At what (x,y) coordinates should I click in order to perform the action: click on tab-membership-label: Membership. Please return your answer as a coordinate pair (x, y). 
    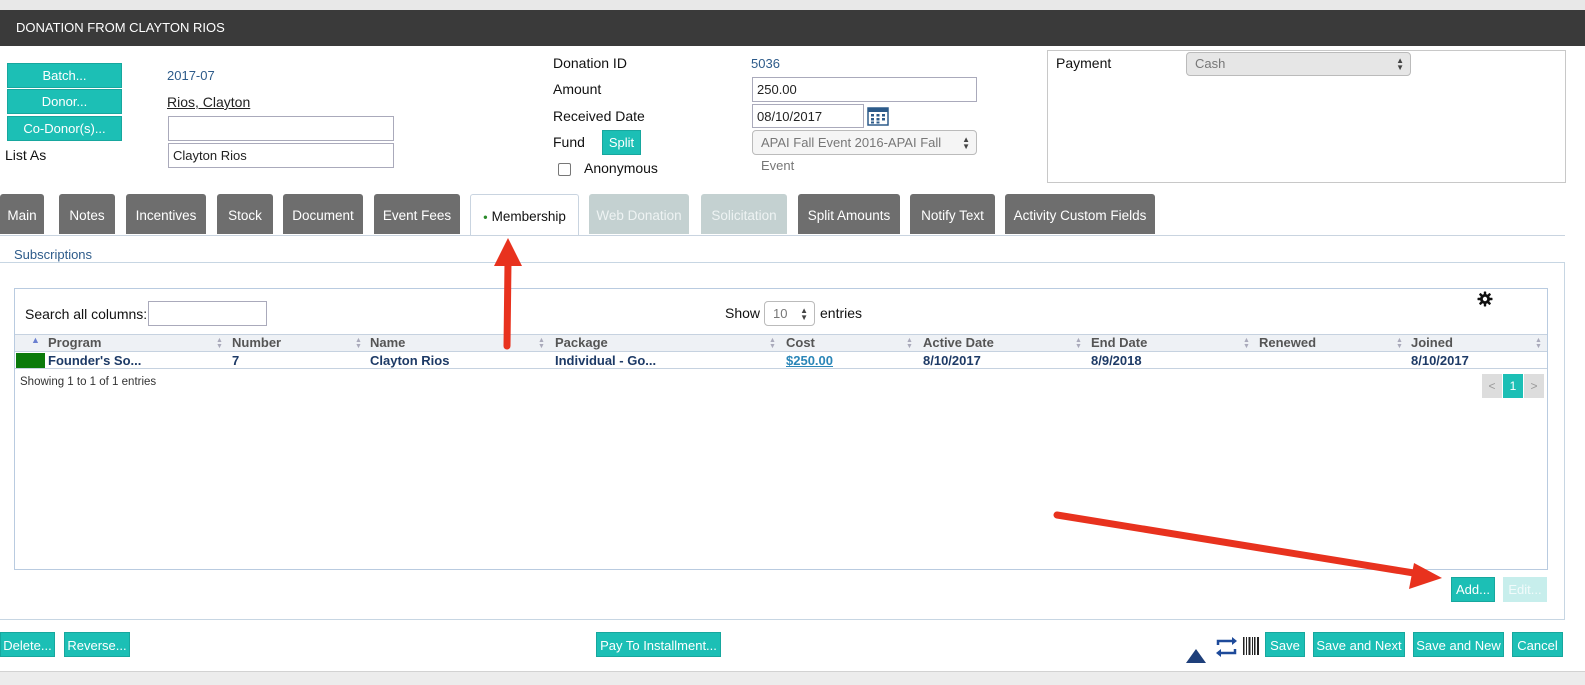
    Looking at the image, I should click on (528, 216).